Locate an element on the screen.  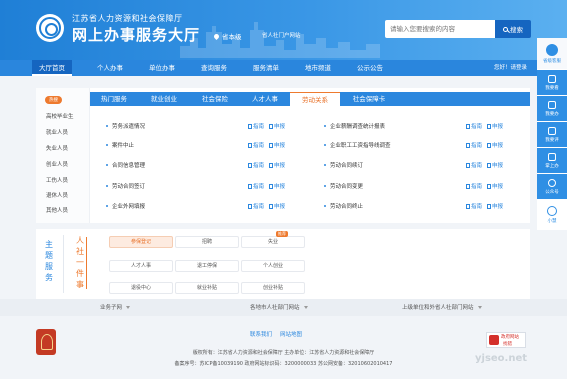
theme-chip: 人才人事 is located at coordinates (141, 266).